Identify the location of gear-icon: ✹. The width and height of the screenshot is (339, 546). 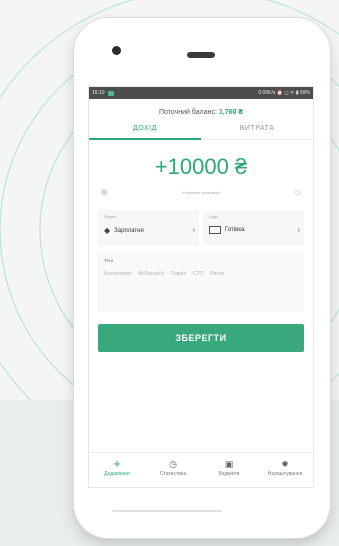
(285, 464).